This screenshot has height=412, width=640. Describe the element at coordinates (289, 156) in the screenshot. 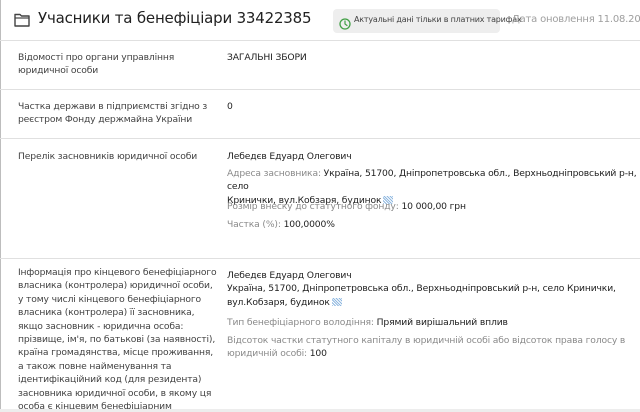

I see `founder-name: Лебедєв Едуард Олегович` at that location.